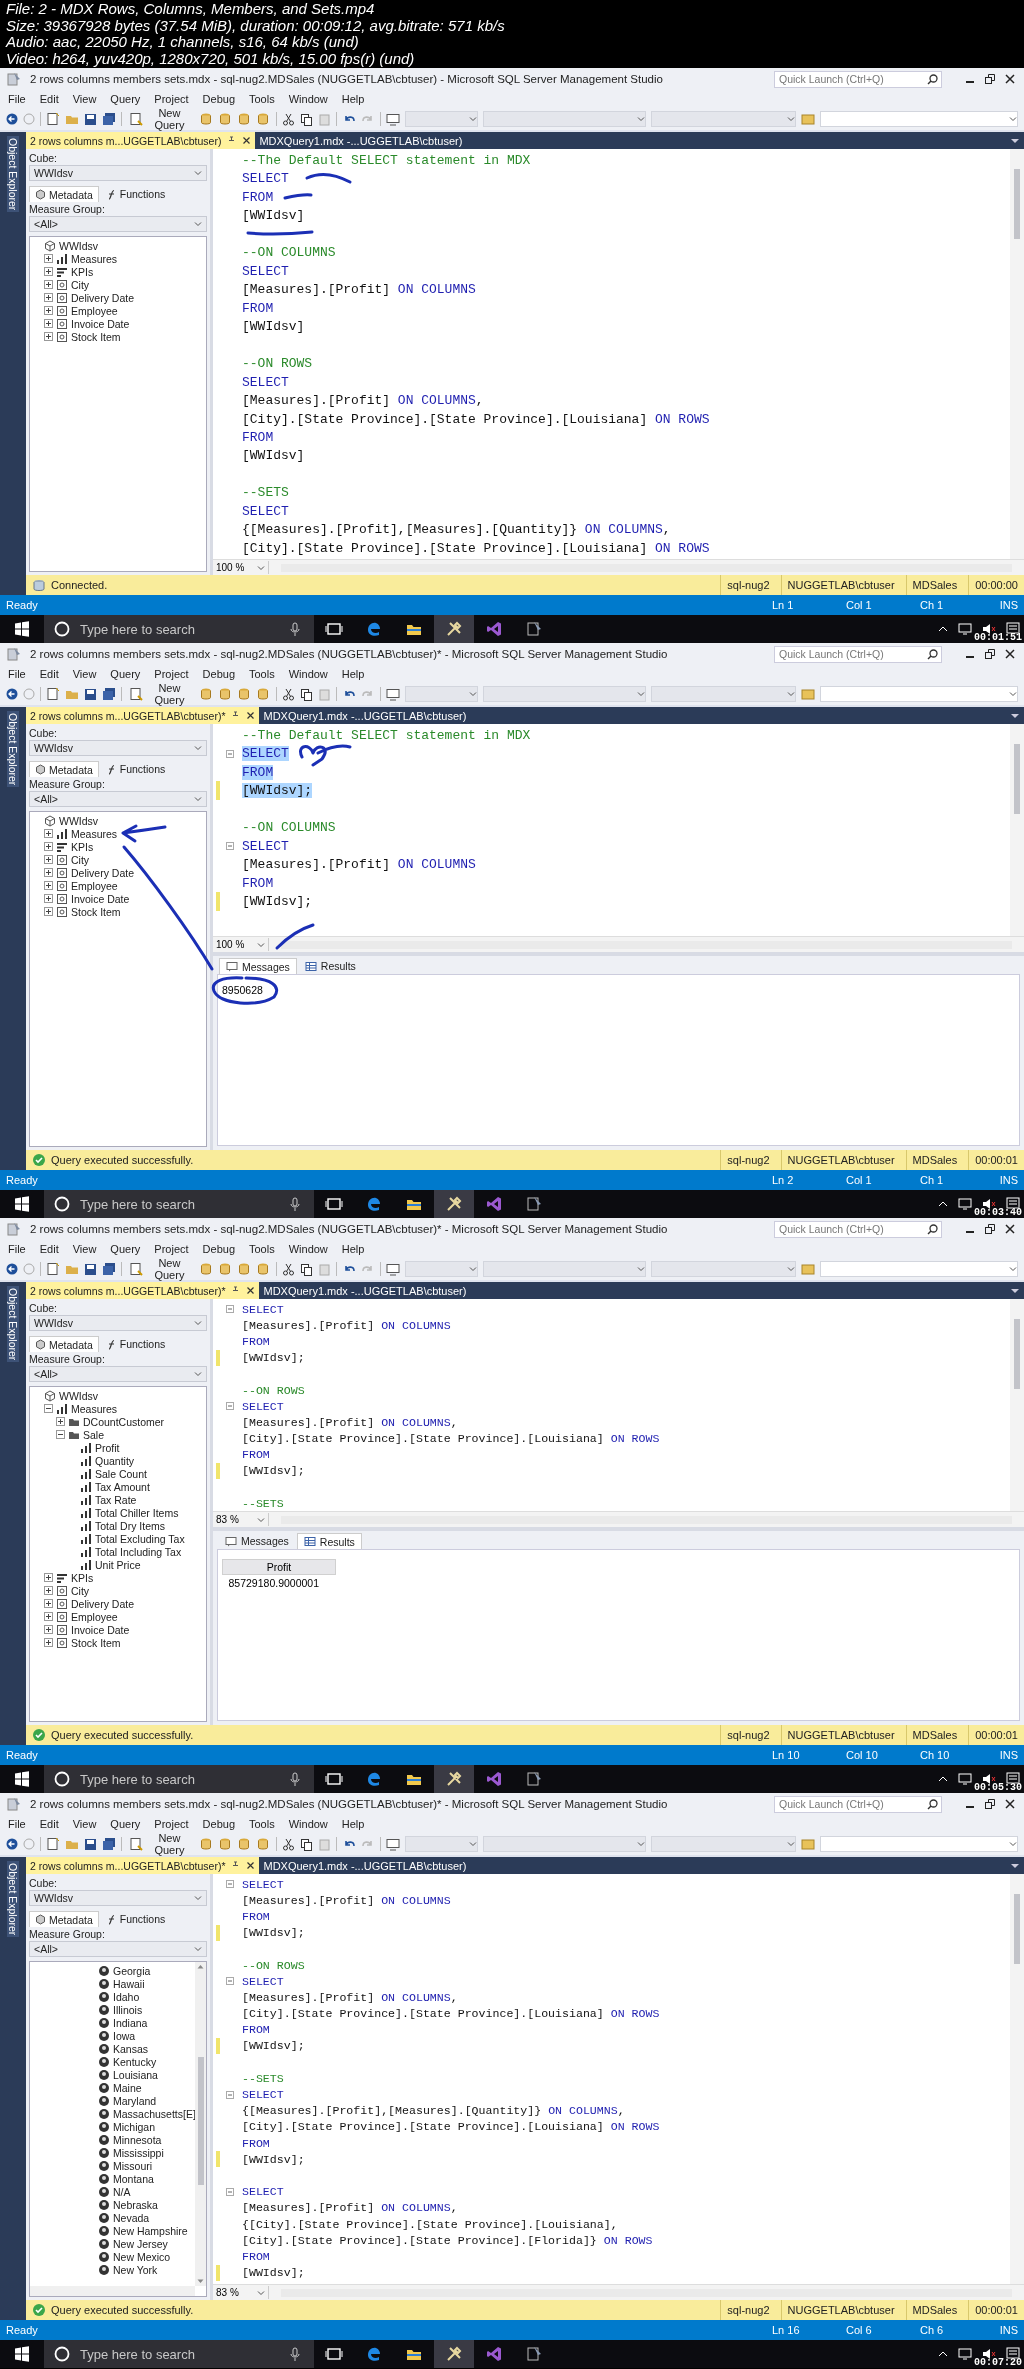 This screenshot has height=2369, width=1024. I want to click on tree-item: Total Dry Items, so click(130, 1525).